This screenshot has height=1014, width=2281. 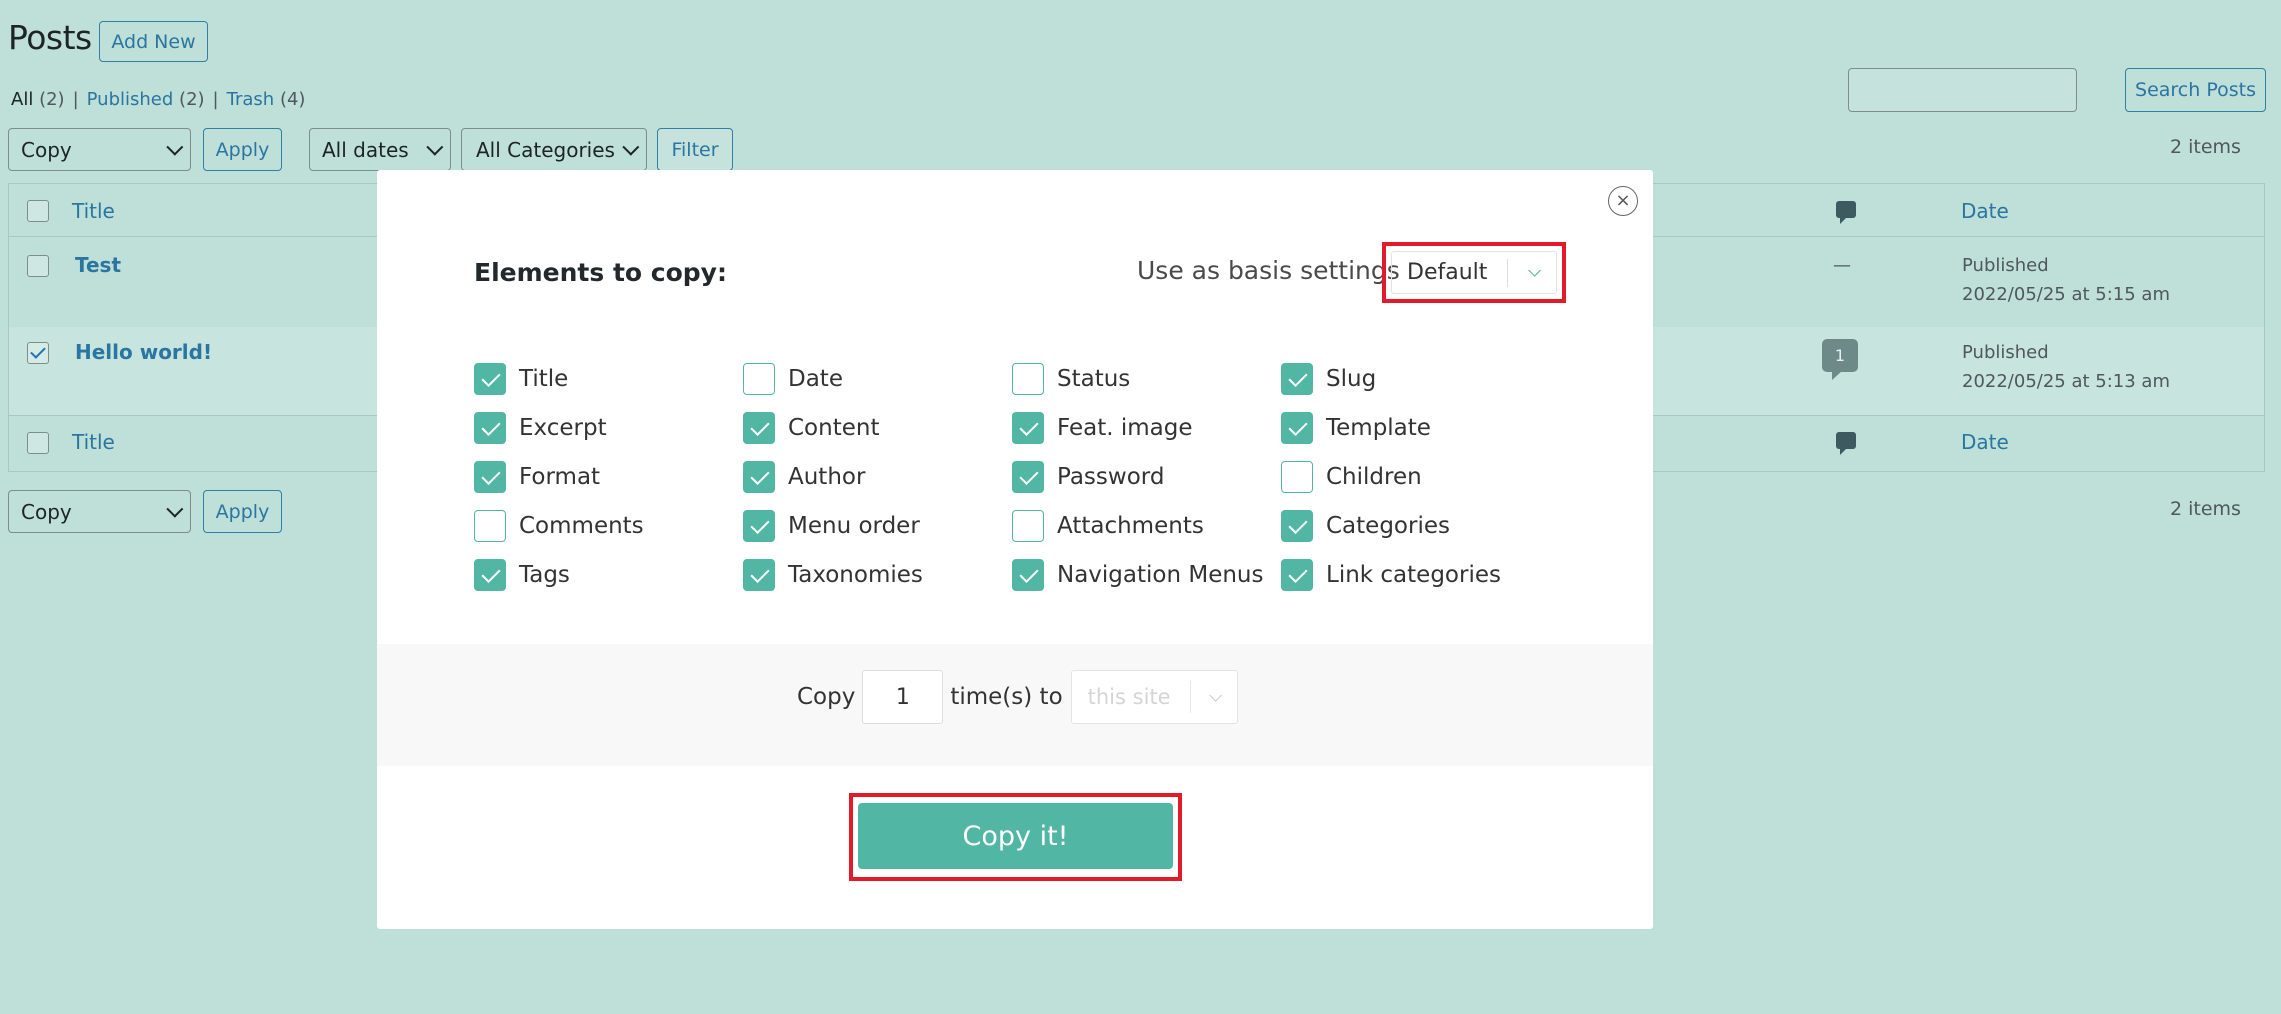 I want to click on post-datetime: 2022/05/25 at 5:15 am, so click(x=2066, y=294).